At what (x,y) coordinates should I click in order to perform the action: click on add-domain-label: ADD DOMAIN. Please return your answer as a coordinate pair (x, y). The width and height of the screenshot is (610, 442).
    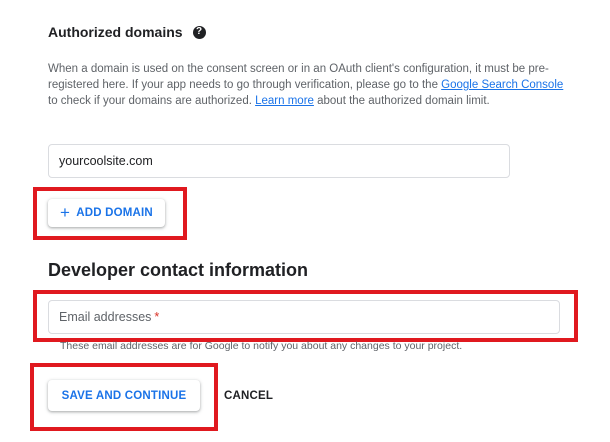
    Looking at the image, I should click on (114, 213).